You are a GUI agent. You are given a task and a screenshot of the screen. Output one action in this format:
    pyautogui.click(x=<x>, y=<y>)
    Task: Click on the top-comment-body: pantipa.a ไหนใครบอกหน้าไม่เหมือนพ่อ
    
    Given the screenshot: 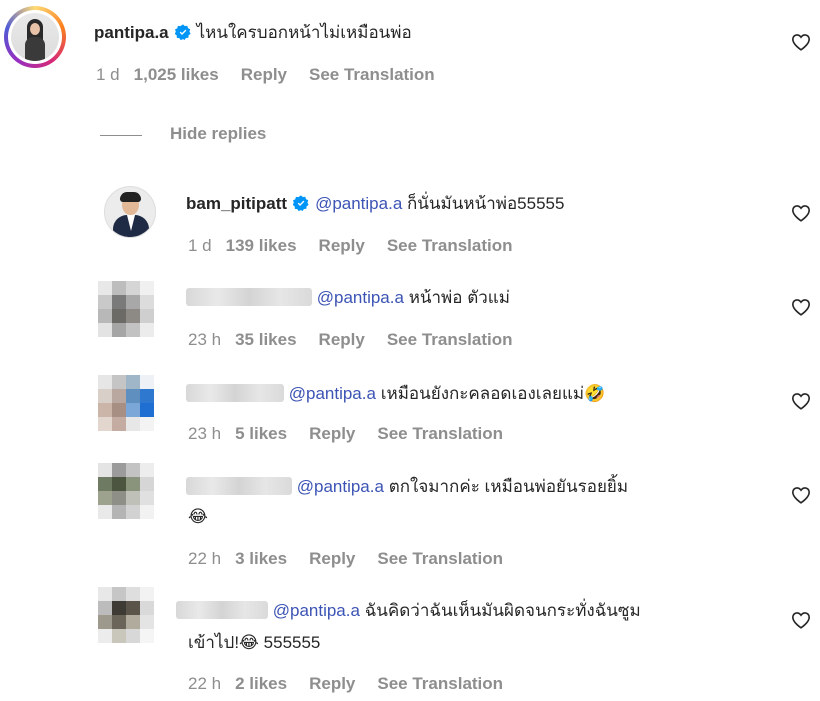 What is the action you would take?
    pyautogui.click(x=253, y=33)
    